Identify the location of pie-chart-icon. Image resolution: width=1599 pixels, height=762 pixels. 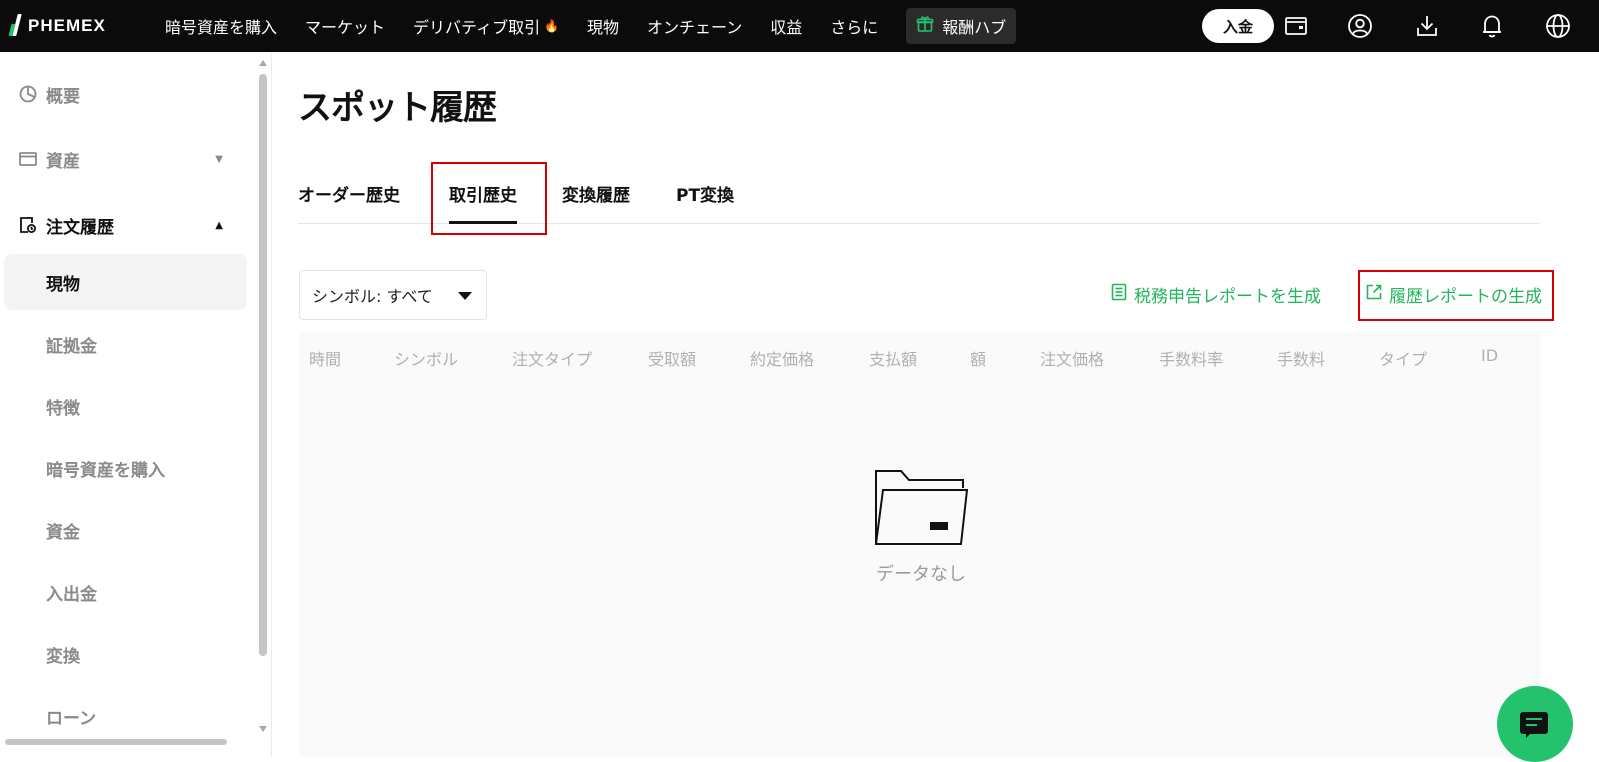
(28, 94).